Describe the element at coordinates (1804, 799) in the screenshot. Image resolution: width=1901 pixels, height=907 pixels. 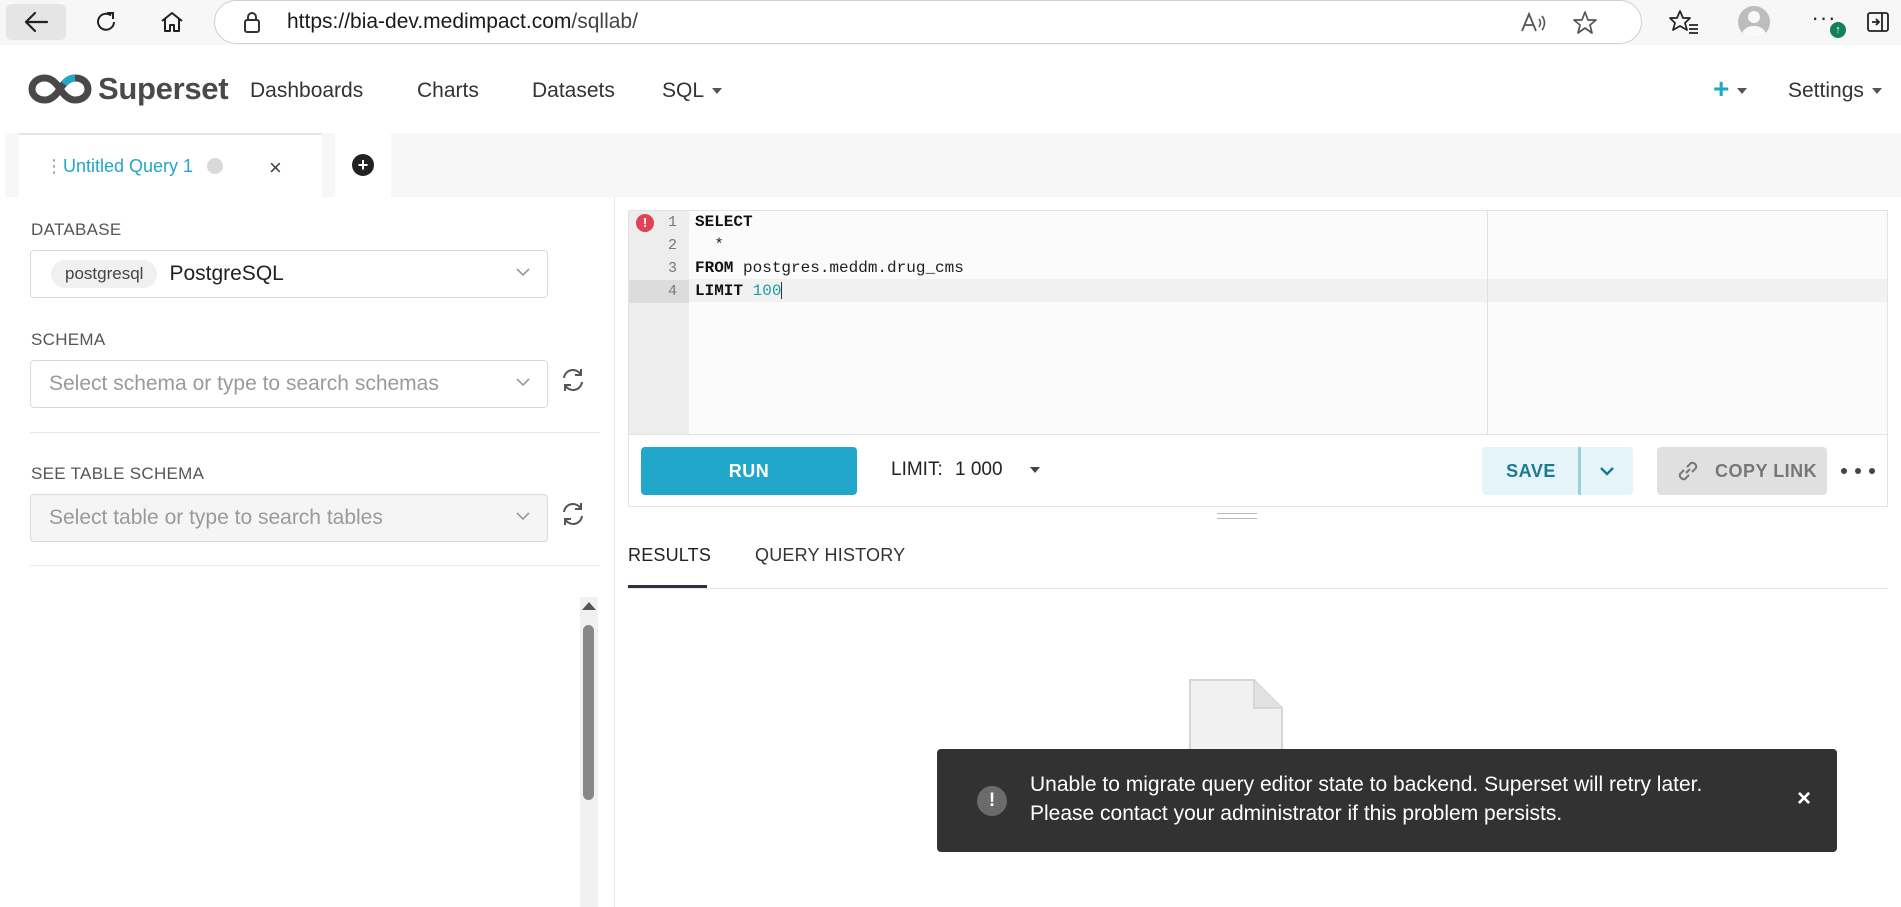
I see `close-toast-icon: ×` at that location.